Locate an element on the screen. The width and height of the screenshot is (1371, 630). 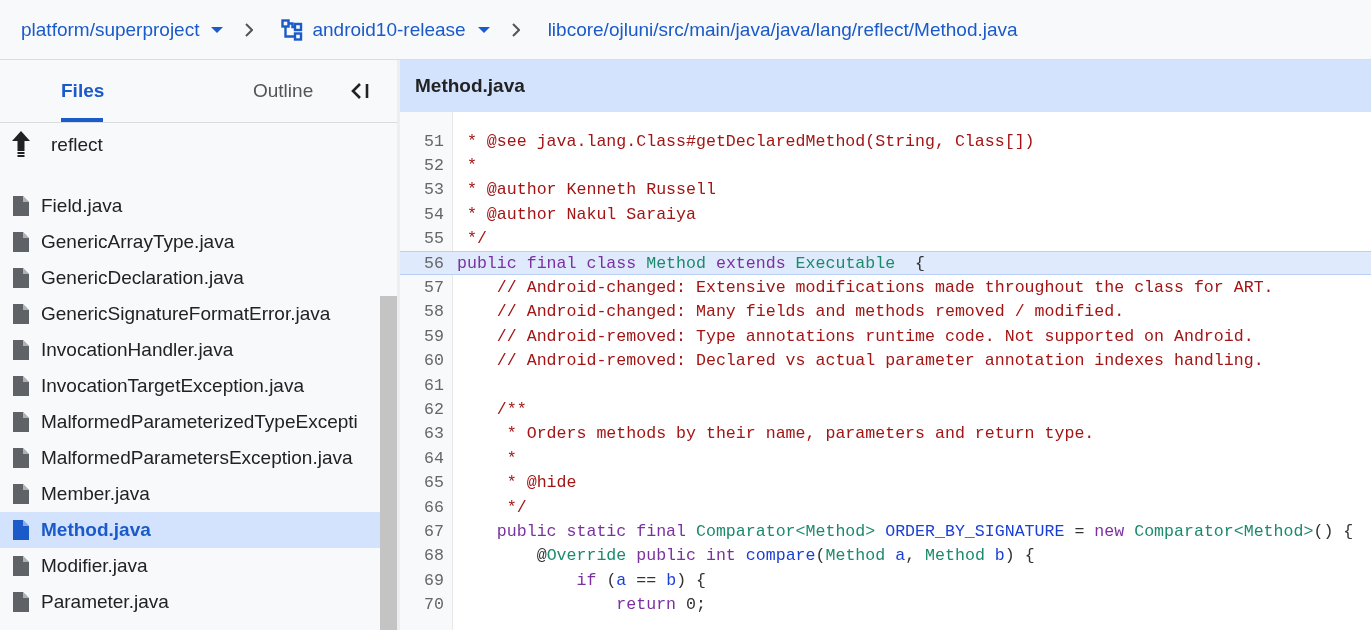
line-number: 61 is located at coordinates (433, 385).